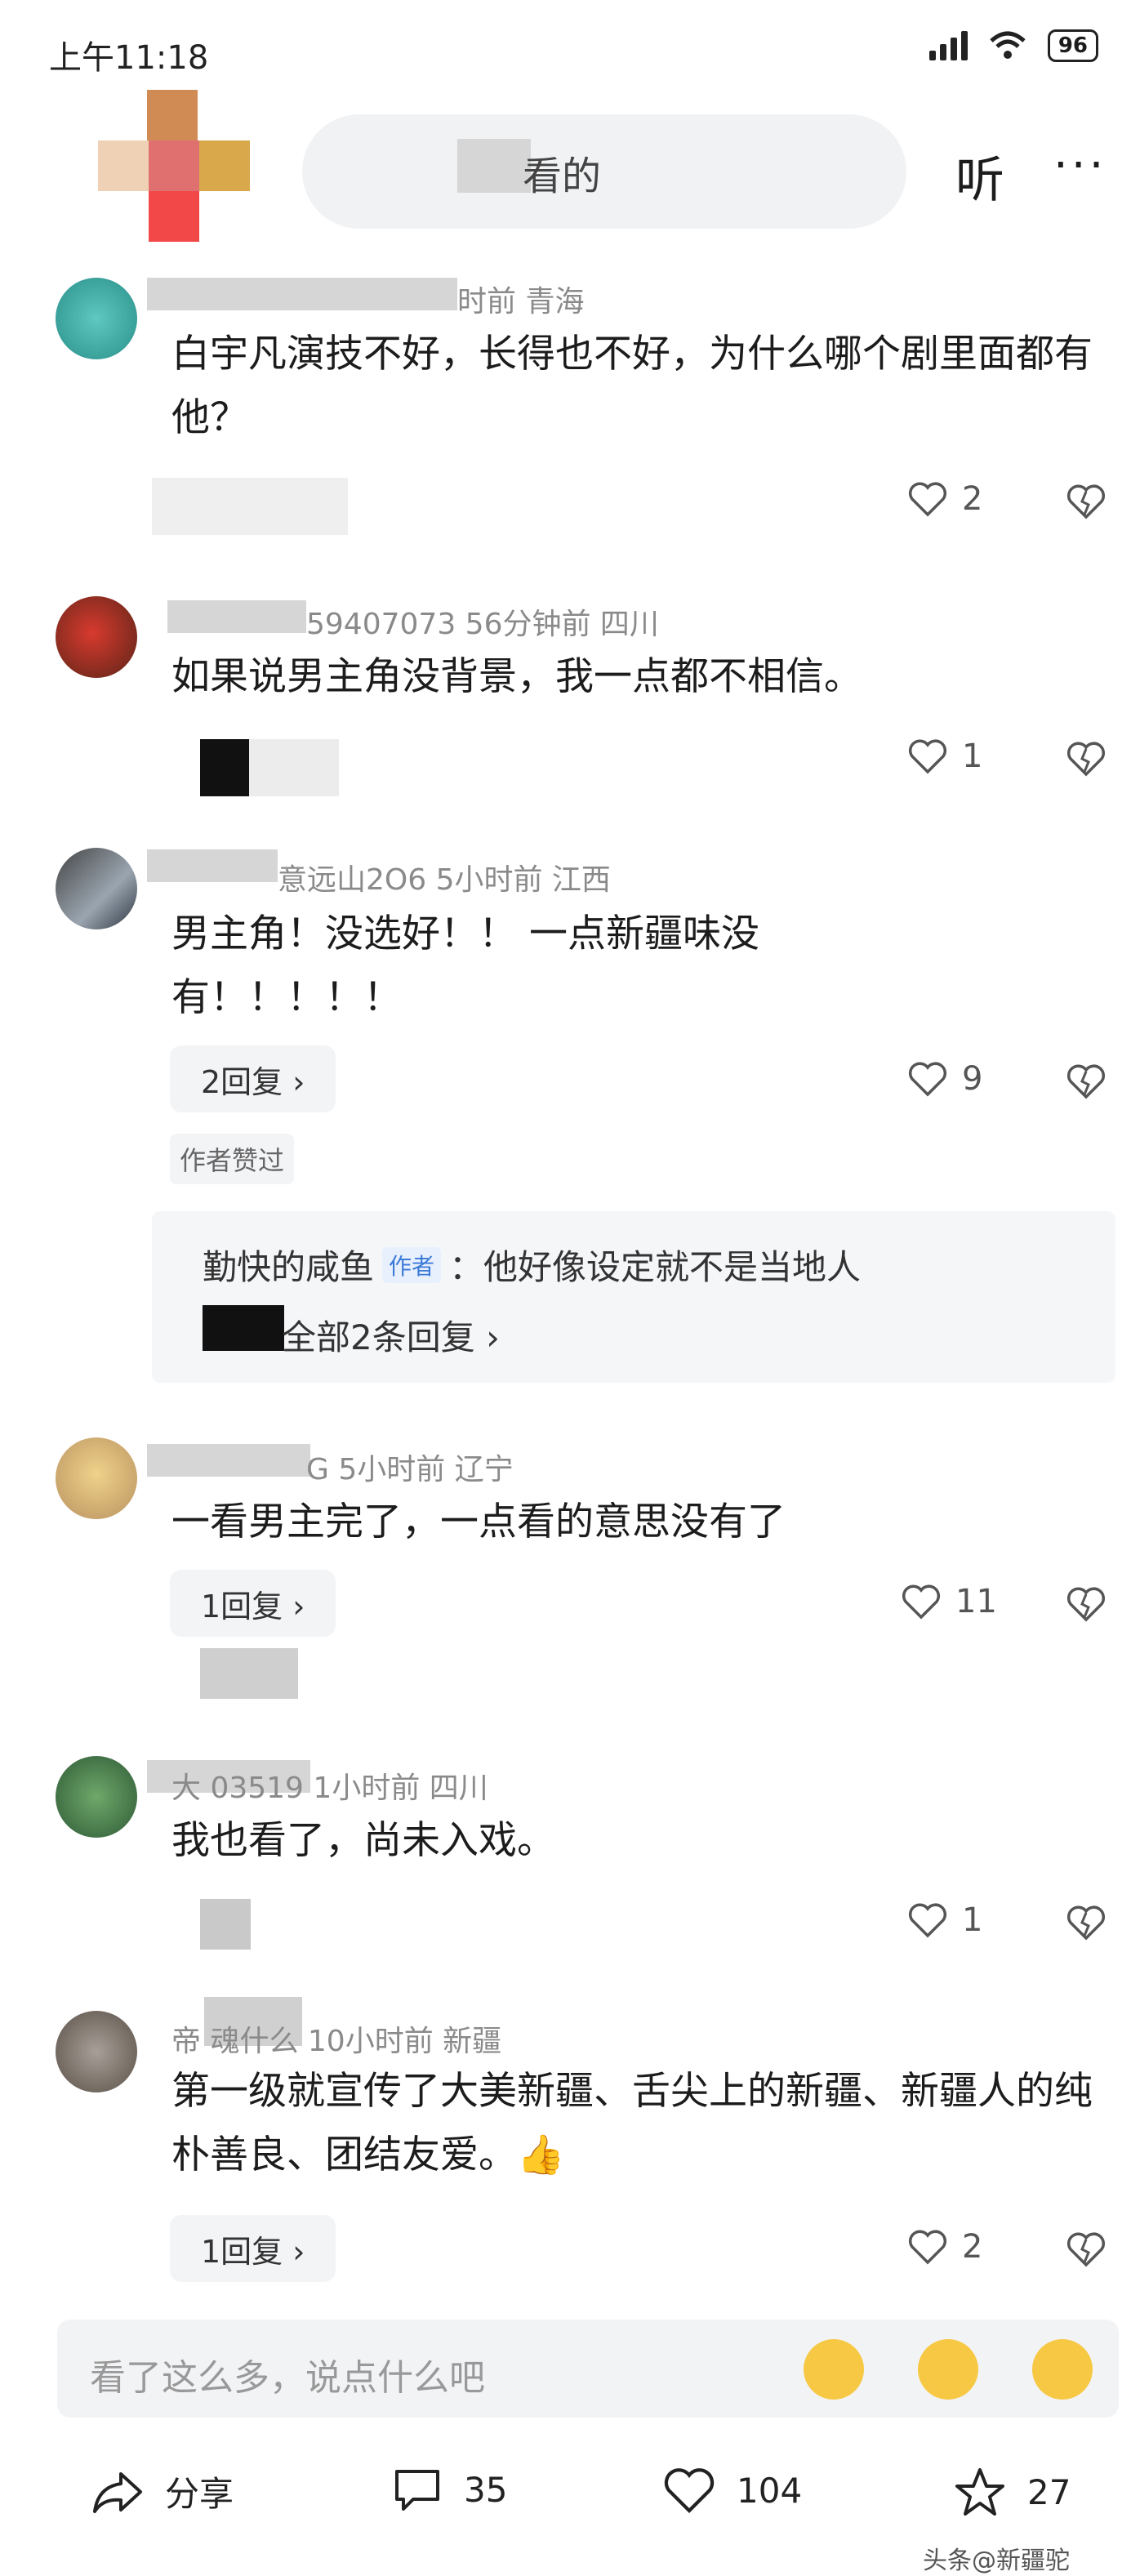 The image size is (1131, 2576). What do you see at coordinates (604, 171) in the screenshot?
I see `search-bar` at bounding box center [604, 171].